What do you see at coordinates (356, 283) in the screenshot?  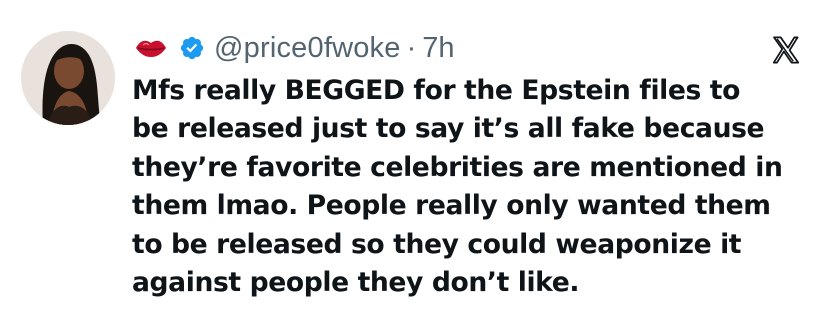 I see `tweet-text-line: against people they don’t like.` at bounding box center [356, 283].